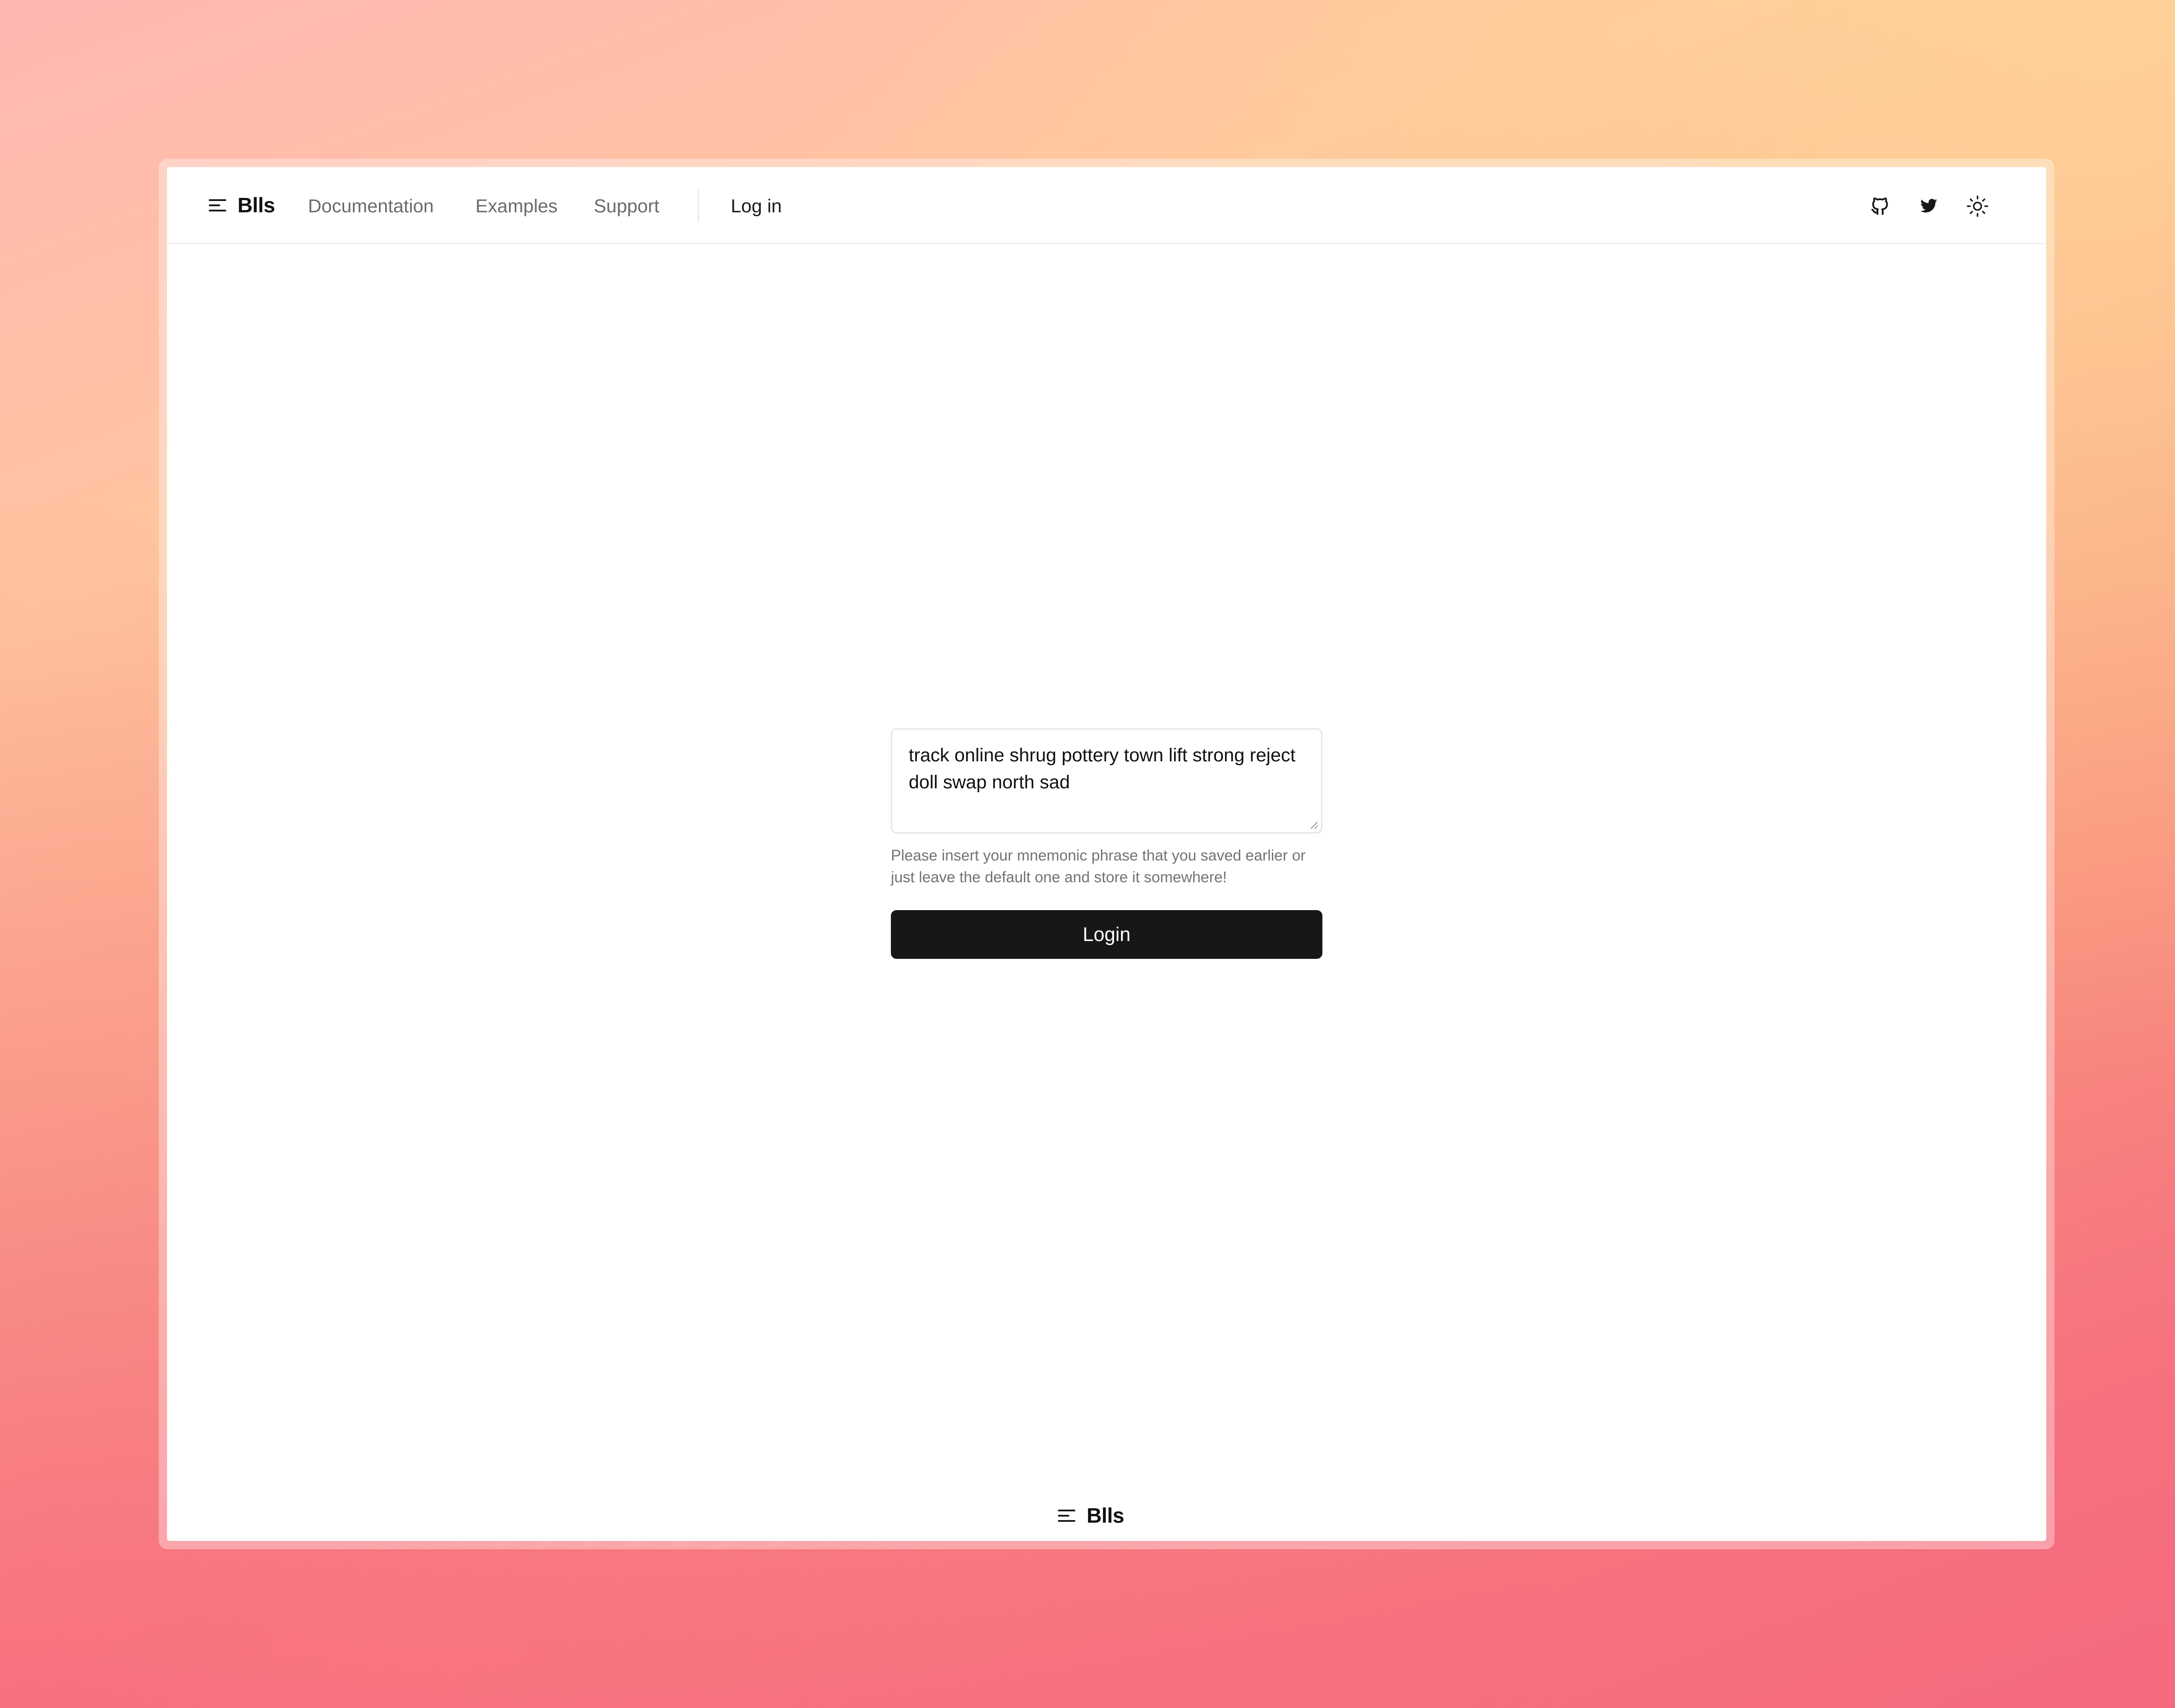 This screenshot has width=2175, height=1708. I want to click on brand-name: Blls, so click(256, 206).